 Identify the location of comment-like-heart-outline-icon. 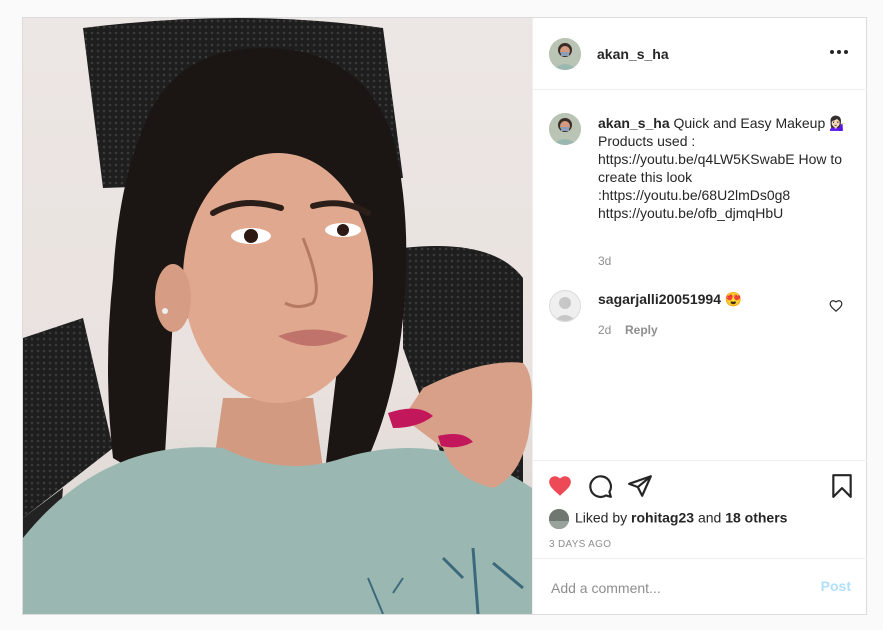
(836, 306).